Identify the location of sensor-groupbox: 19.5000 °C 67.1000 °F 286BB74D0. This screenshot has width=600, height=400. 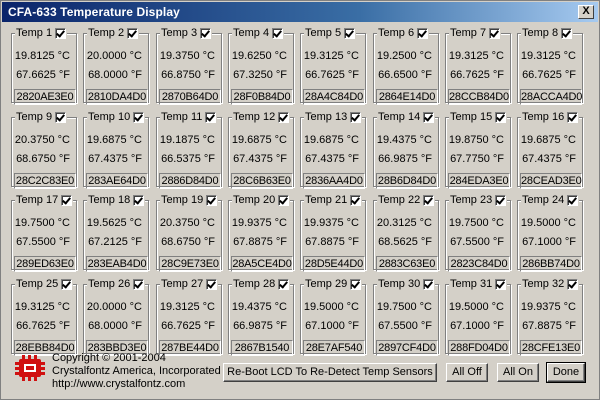
(550, 236).